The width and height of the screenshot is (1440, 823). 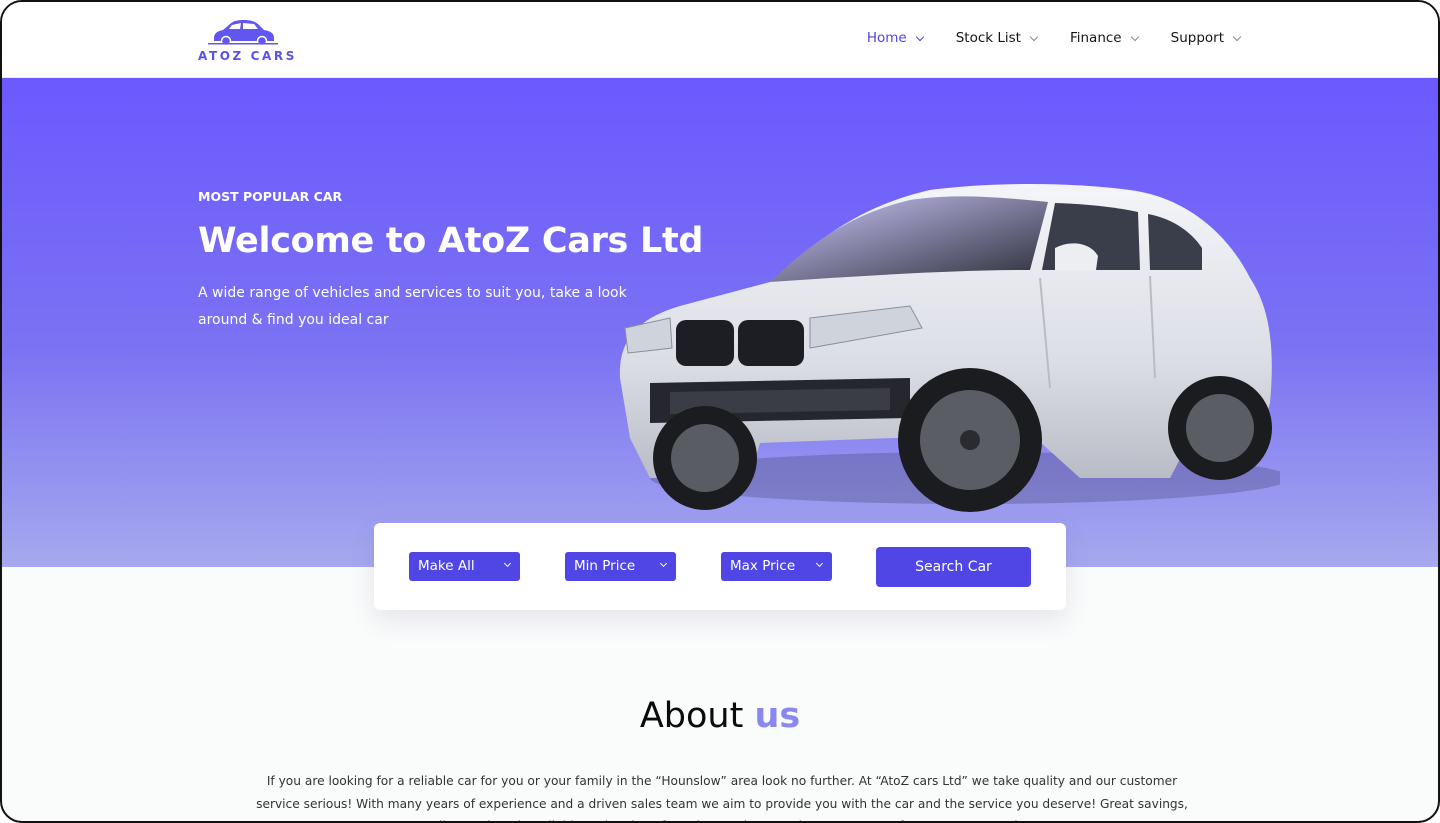 I want to click on nav-item-support: Support, so click(x=1206, y=38).